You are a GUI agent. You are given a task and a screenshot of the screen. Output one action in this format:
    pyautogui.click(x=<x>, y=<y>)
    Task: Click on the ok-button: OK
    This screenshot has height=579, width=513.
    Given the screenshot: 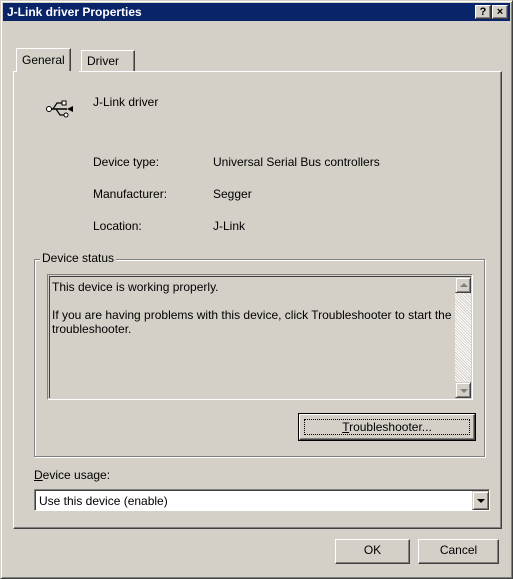 What is the action you would take?
    pyautogui.click(x=372, y=551)
    